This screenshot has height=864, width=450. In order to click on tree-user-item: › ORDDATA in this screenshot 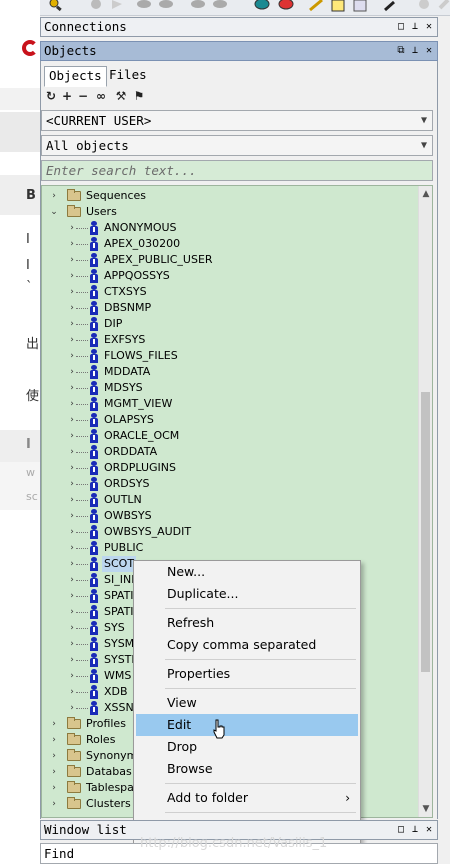, I will do `click(231, 452)`.